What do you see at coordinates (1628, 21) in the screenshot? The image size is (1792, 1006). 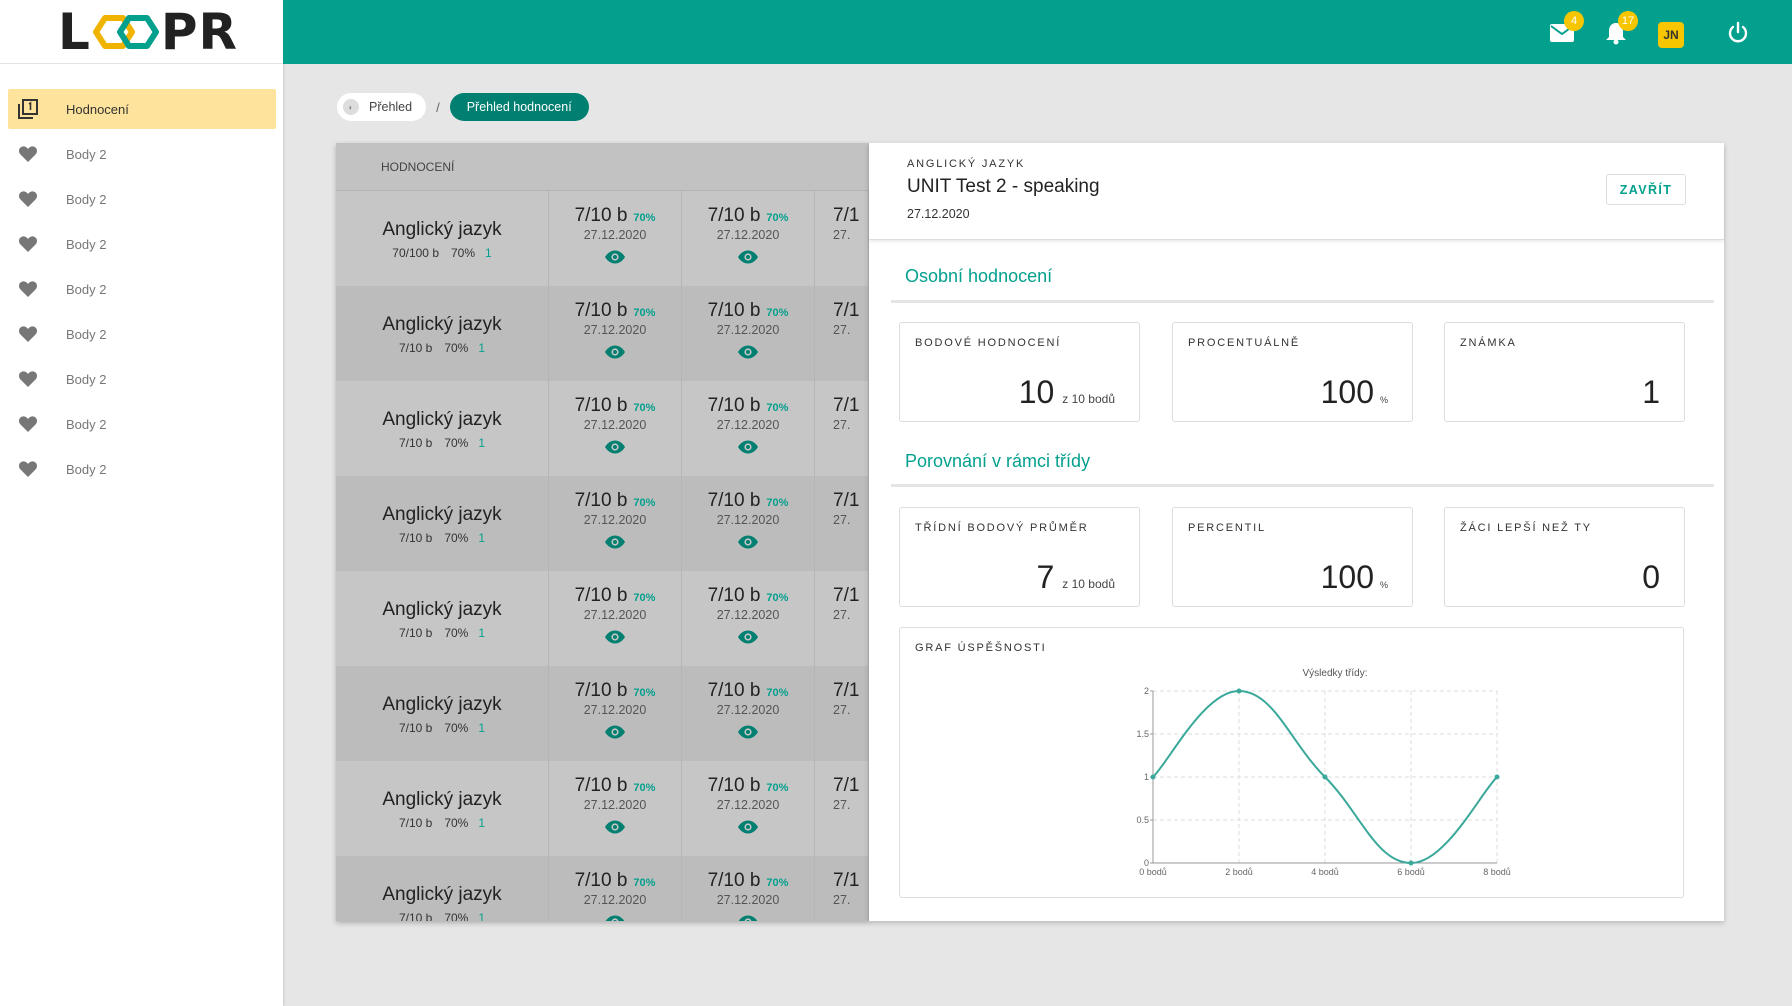 I see `notifications-badge: 17` at bounding box center [1628, 21].